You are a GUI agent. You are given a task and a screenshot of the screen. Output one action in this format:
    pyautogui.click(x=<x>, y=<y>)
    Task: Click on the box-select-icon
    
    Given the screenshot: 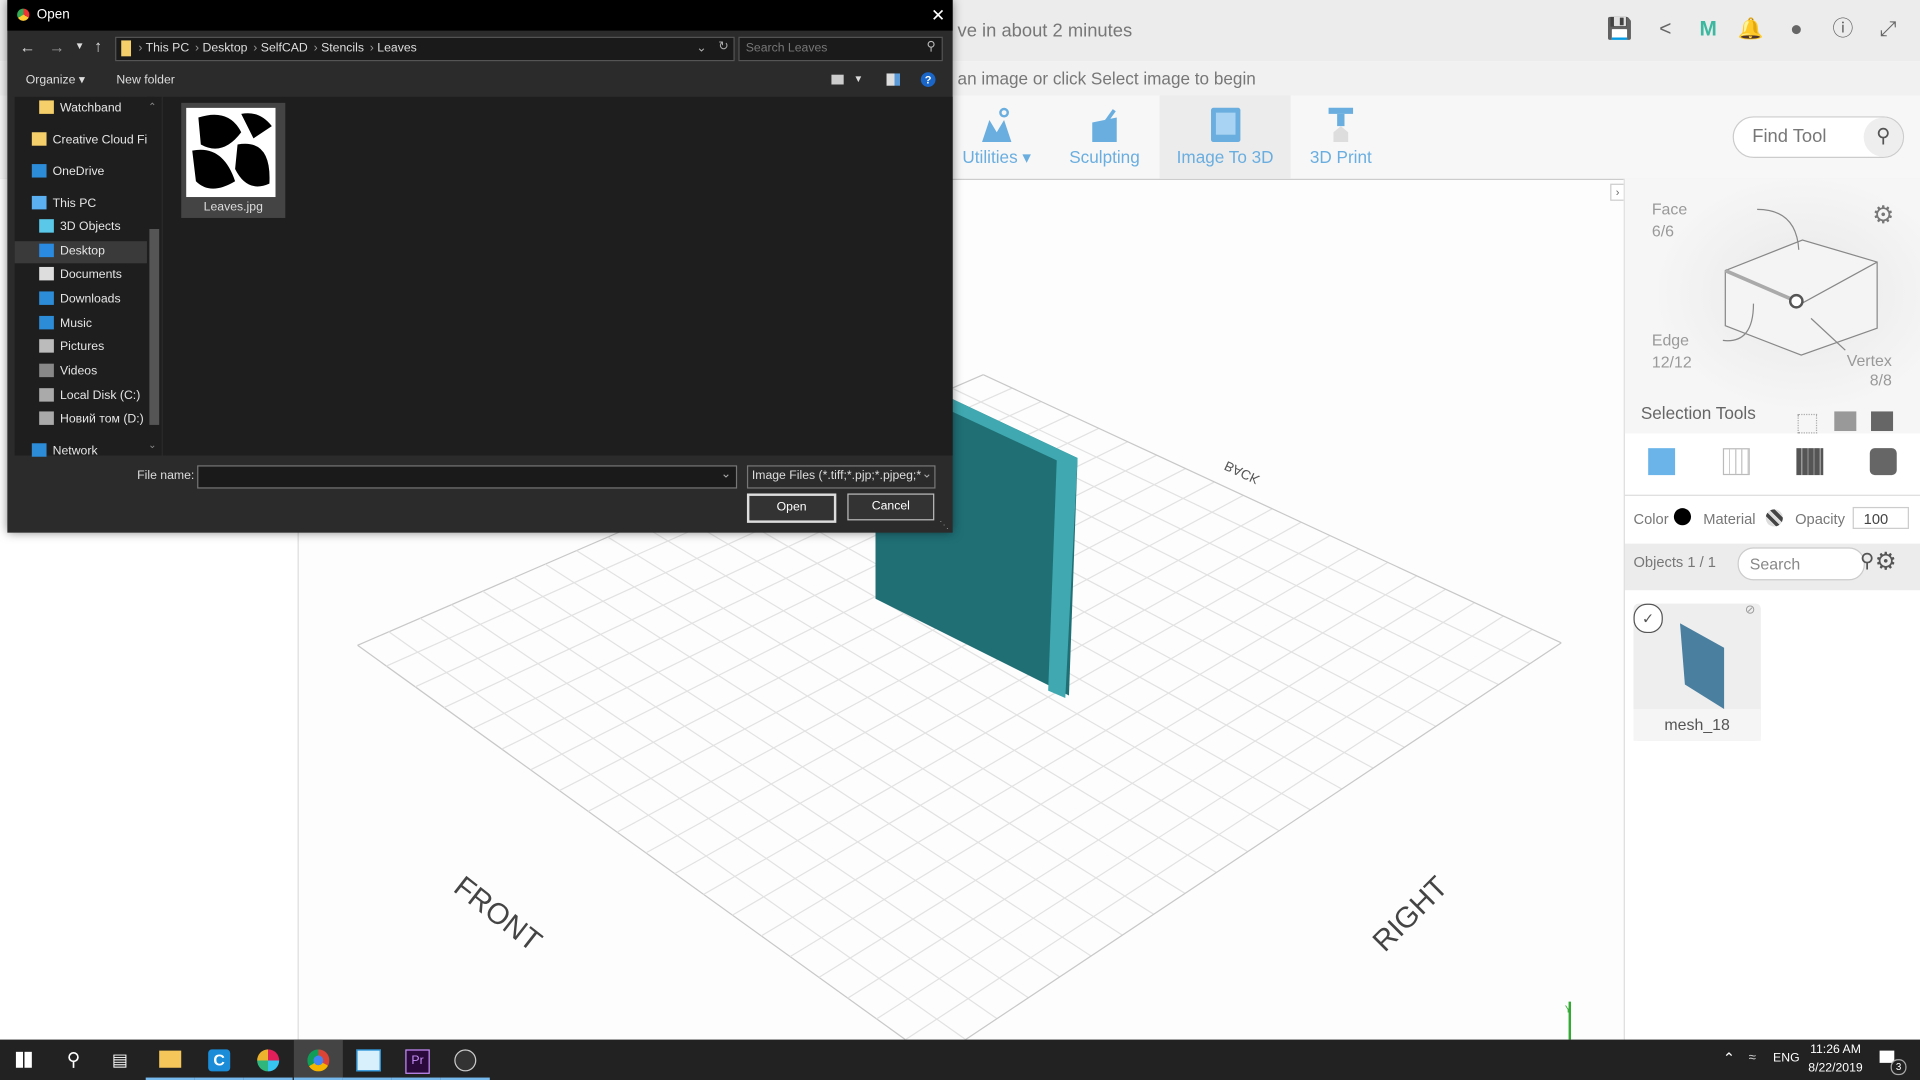 What is the action you would take?
    pyautogui.click(x=1807, y=423)
    